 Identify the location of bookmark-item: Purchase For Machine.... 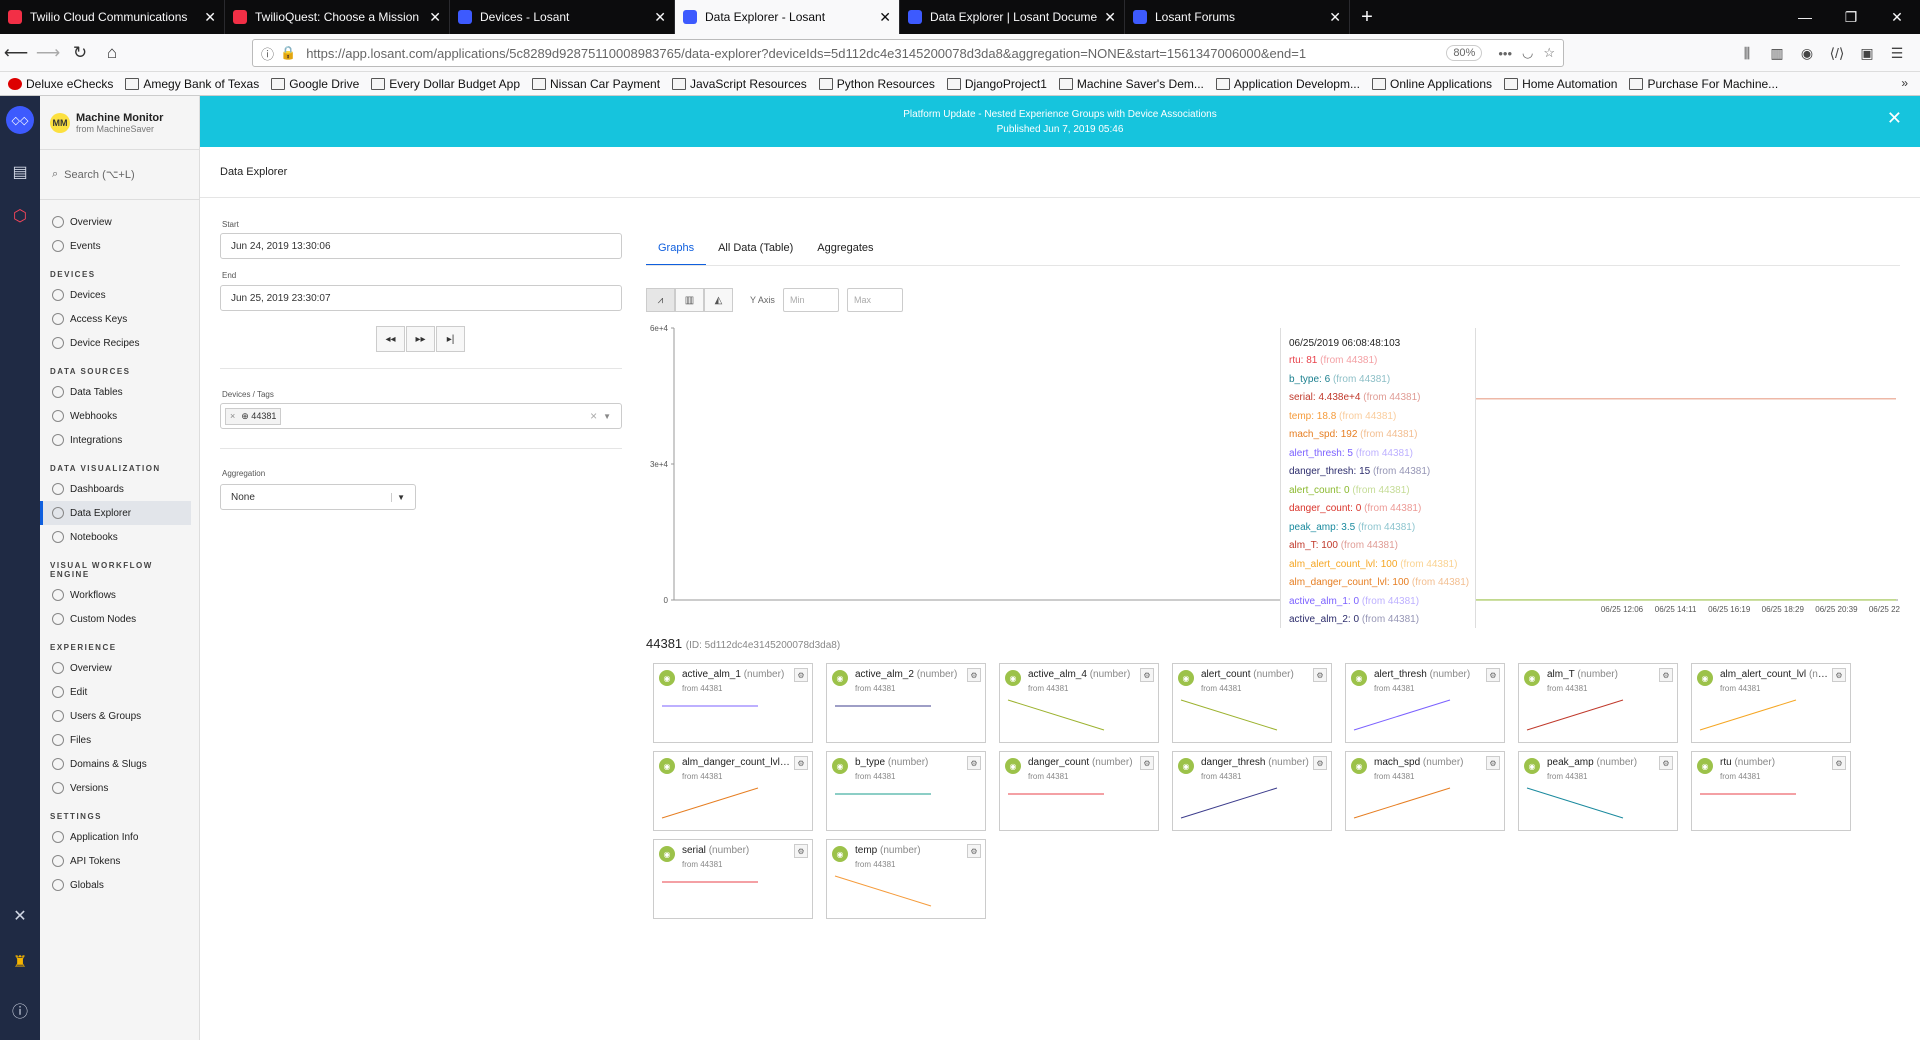
(1703, 84).